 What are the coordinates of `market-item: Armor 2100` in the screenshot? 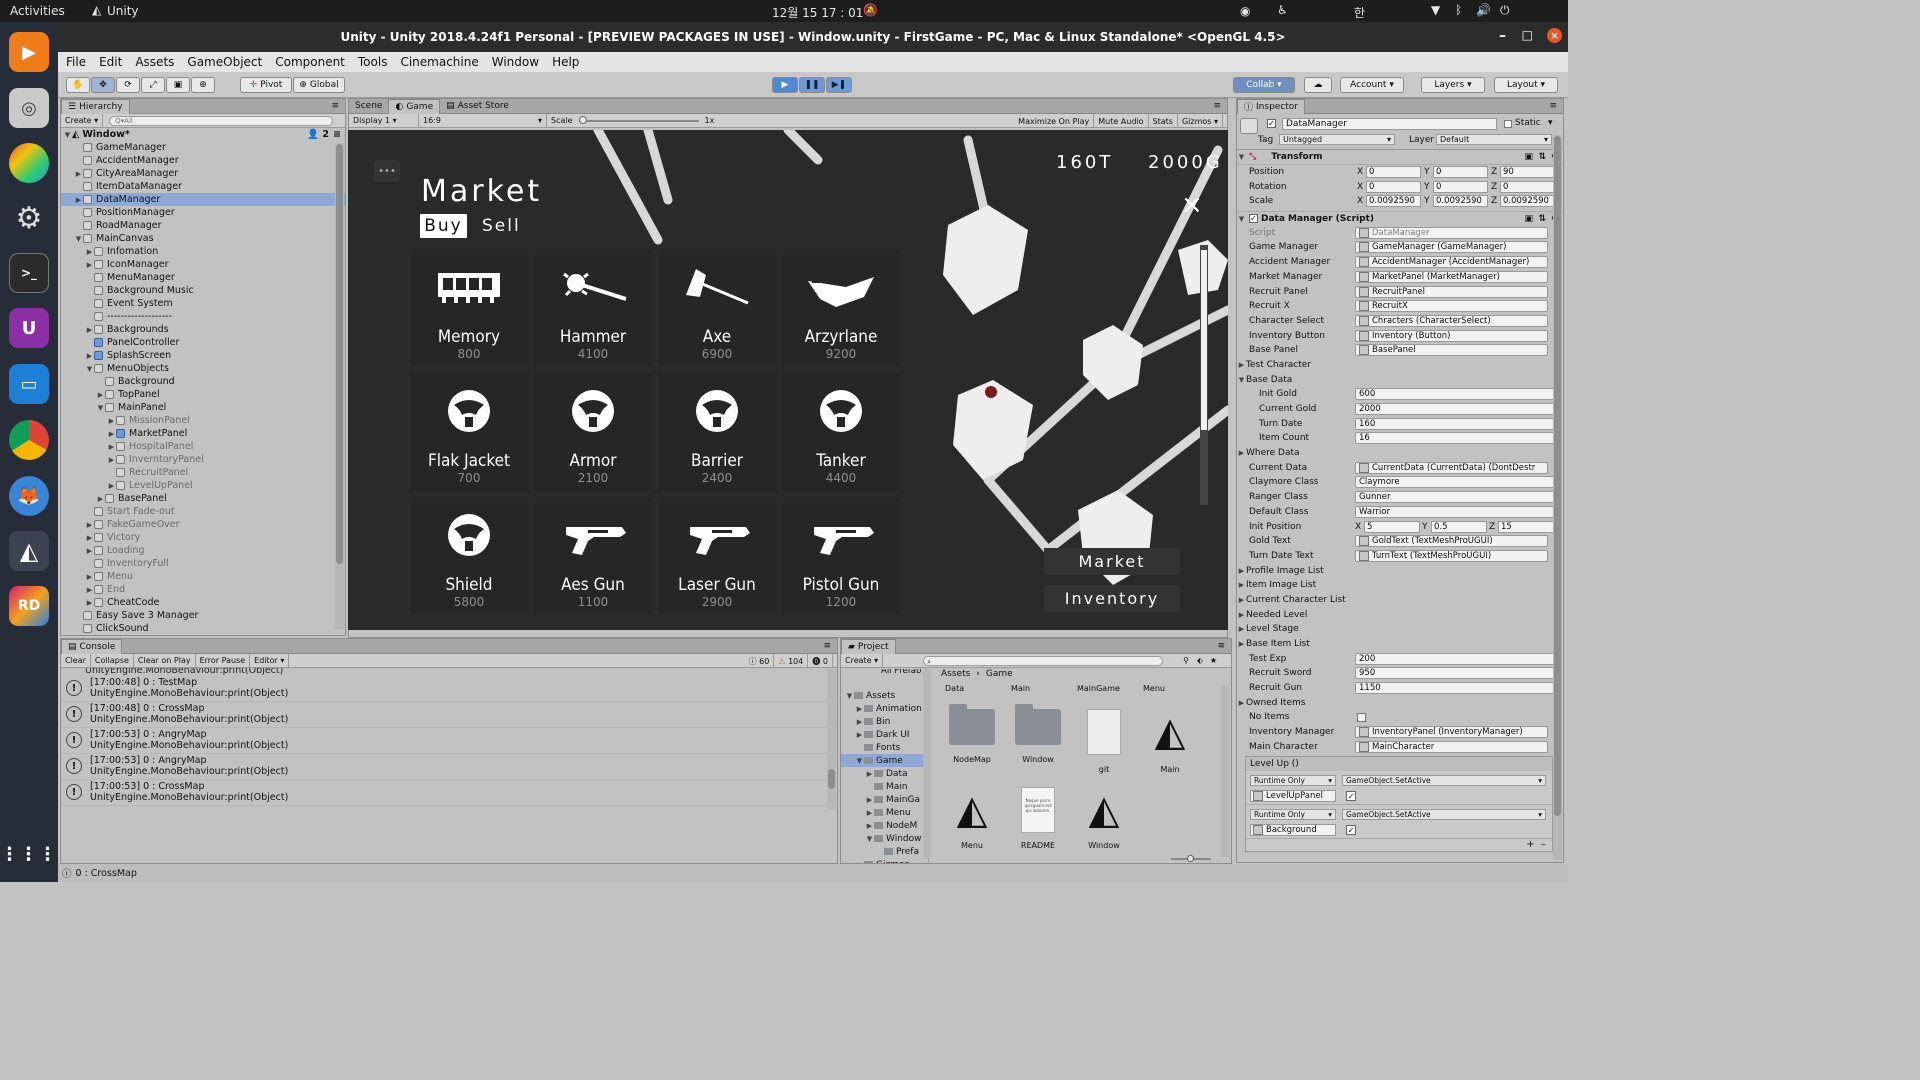 It's located at (593, 431).